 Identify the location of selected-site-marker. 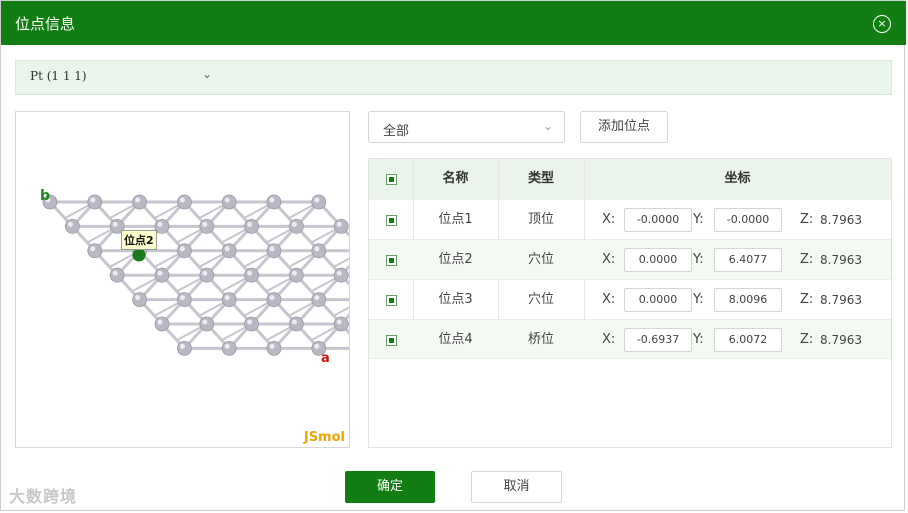
(139, 255).